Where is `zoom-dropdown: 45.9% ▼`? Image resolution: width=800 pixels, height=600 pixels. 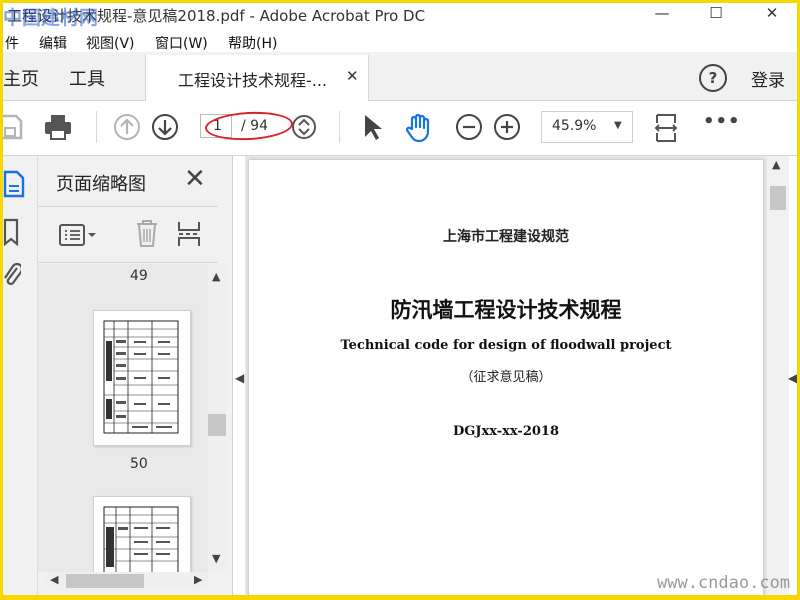
zoom-dropdown: 45.9% ▼ is located at coordinates (587, 127).